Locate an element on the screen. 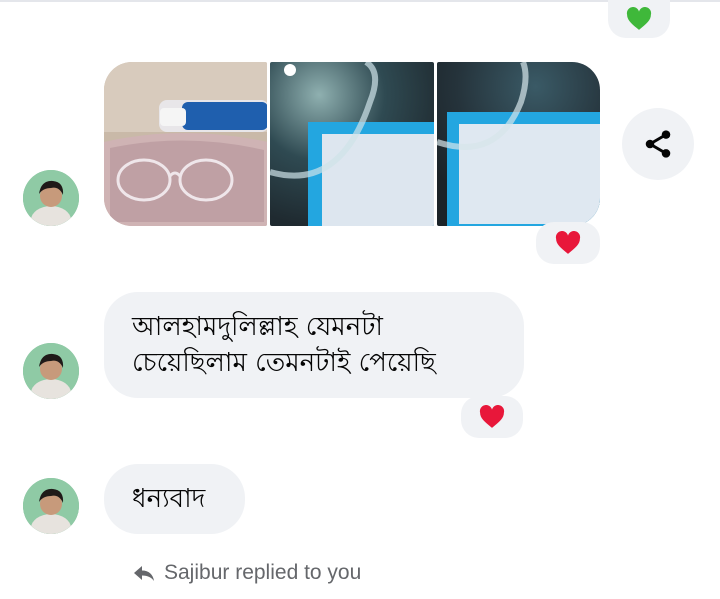  reply-notice: Sajibur replied to you is located at coordinates (246, 573).